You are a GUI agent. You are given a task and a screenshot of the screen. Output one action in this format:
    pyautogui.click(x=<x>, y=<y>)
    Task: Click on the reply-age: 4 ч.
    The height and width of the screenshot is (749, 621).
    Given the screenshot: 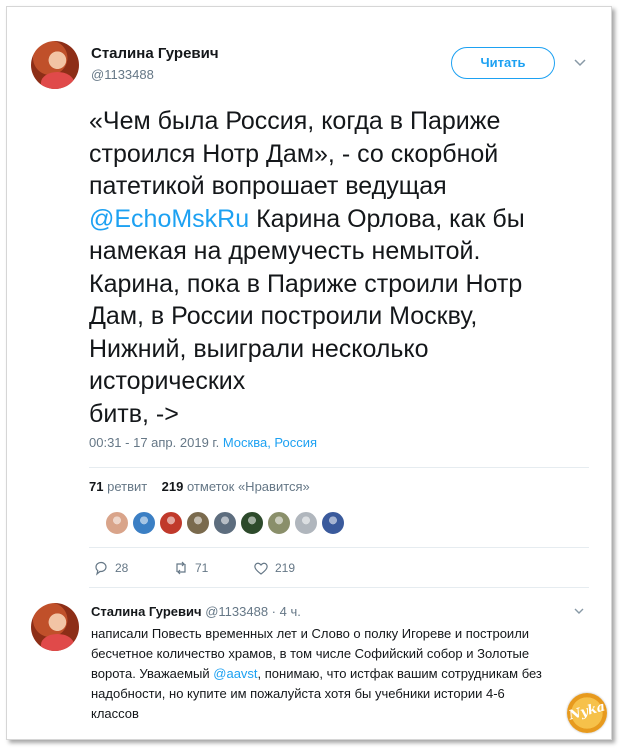 What is the action you would take?
    pyautogui.click(x=290, y=611)
    